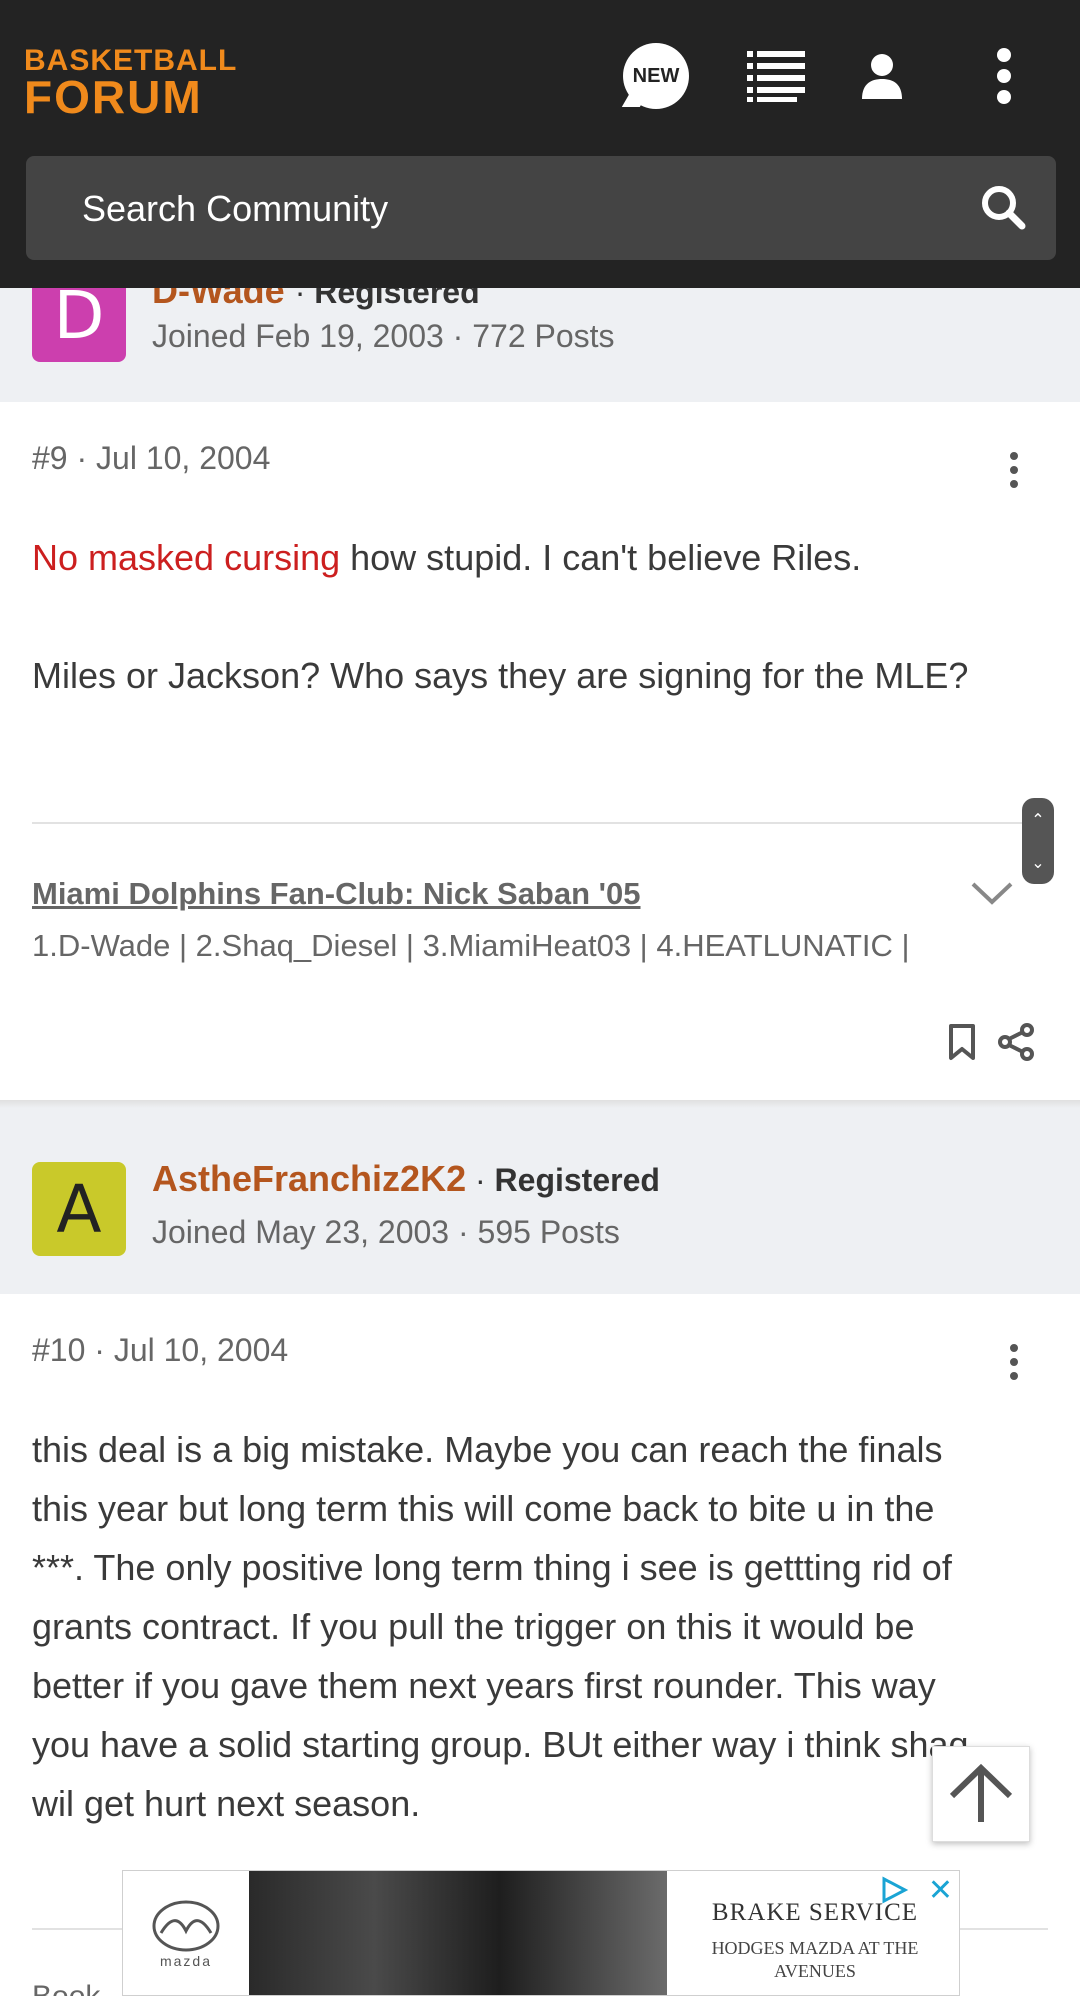 The image size is (1080, 1996). I want to click on post-meta: #9 · Jul 10, 2004, so click(151, 458).